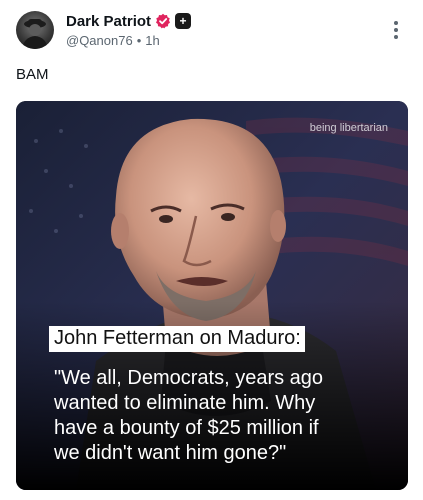 Image resolution: width=423 pixels, height=500 pixels. I want to click on plus-badge-icon: +, so click(183, 21).